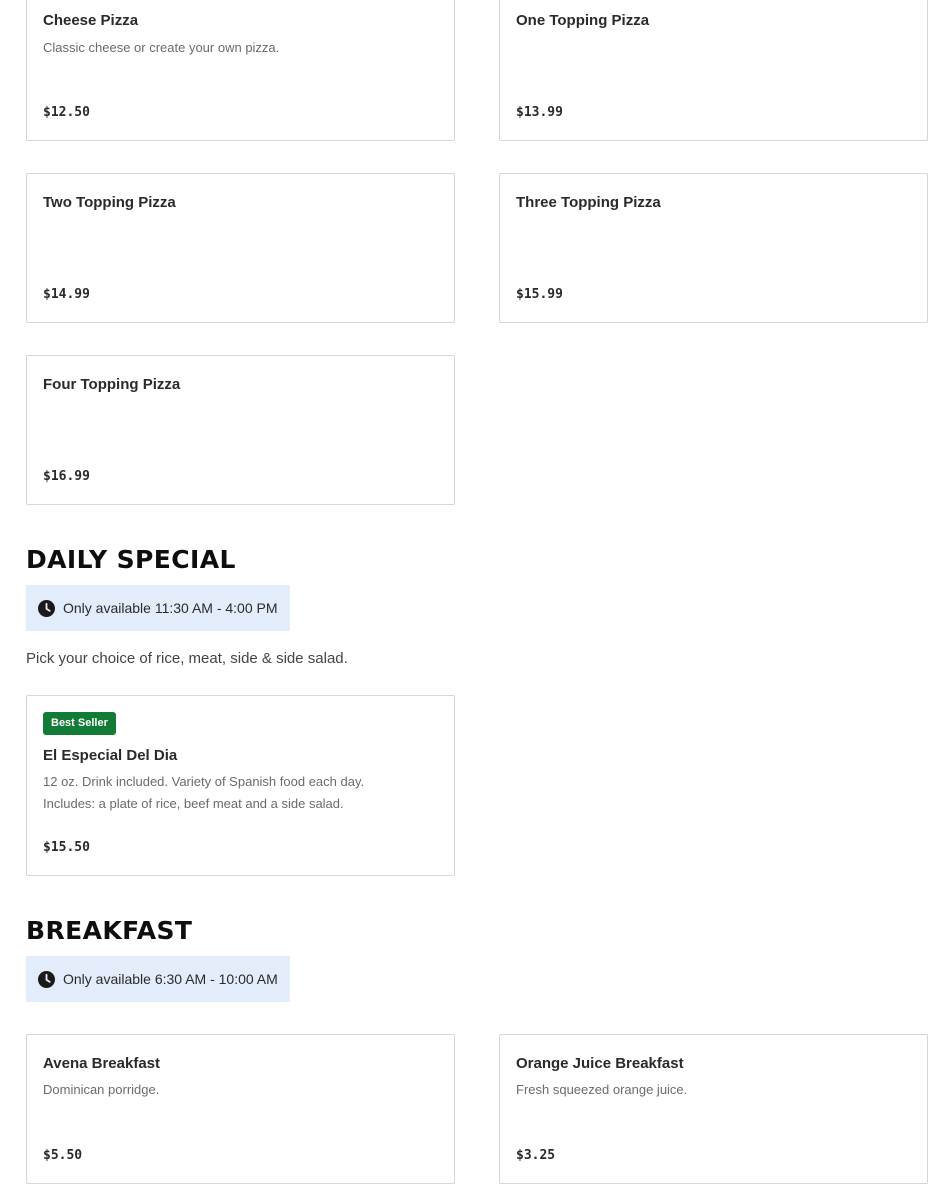 This screenshot has width=950, height=1184. Describe the element at coordinates (713, 248) in the screenshot. I see `menu-item-card: Three Topping Pizza $15.99` at that location.